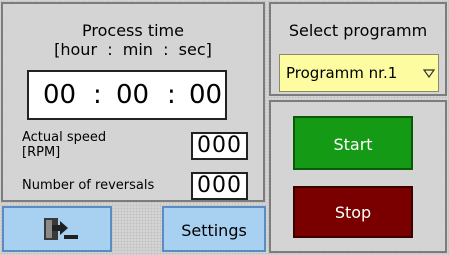 The height and width of the screenshot is (255, 449). I want to click on stop-button: Stop, so click(353, 212).